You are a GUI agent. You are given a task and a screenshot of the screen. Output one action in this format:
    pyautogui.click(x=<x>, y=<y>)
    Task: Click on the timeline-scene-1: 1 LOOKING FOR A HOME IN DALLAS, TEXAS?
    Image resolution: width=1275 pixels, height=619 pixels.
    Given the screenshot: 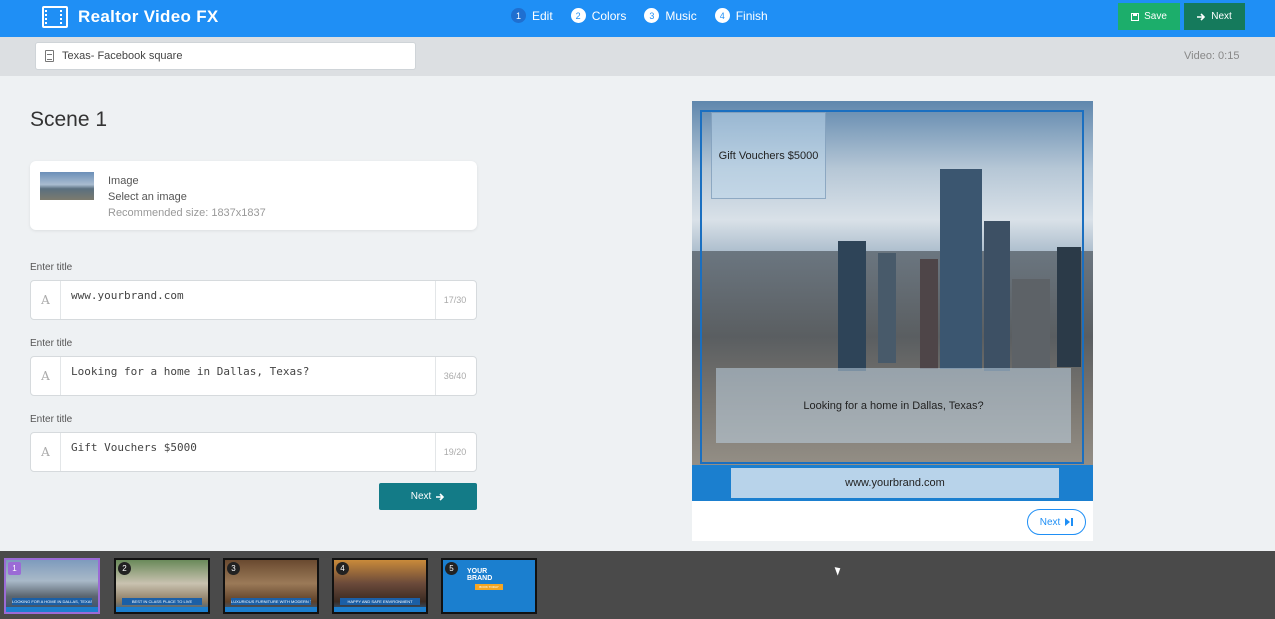 What is the action you would take?
    pyautogui.click(x=52, y=586)
    